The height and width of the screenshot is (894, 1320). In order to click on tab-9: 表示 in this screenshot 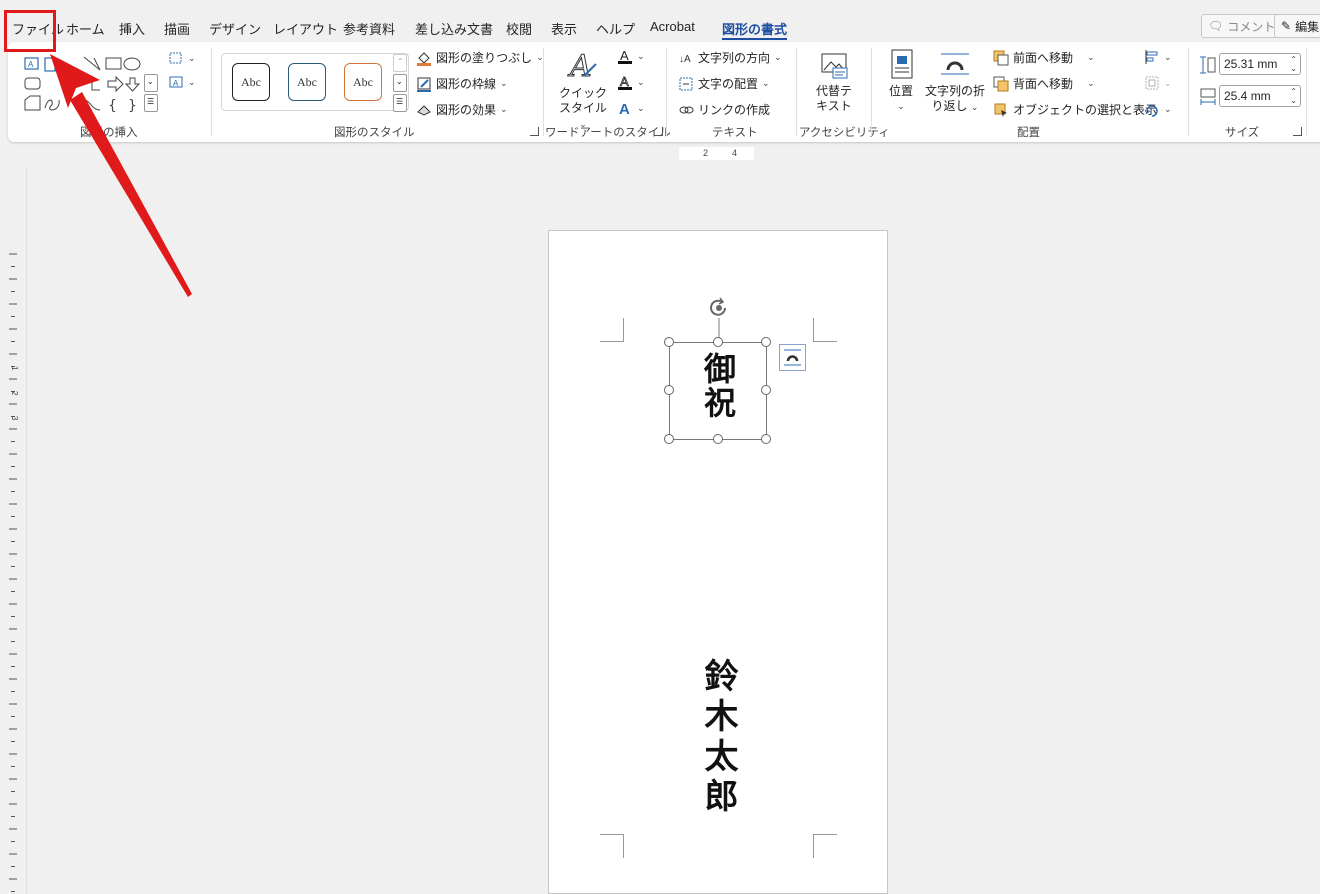, I will do `click(564, 28)`.